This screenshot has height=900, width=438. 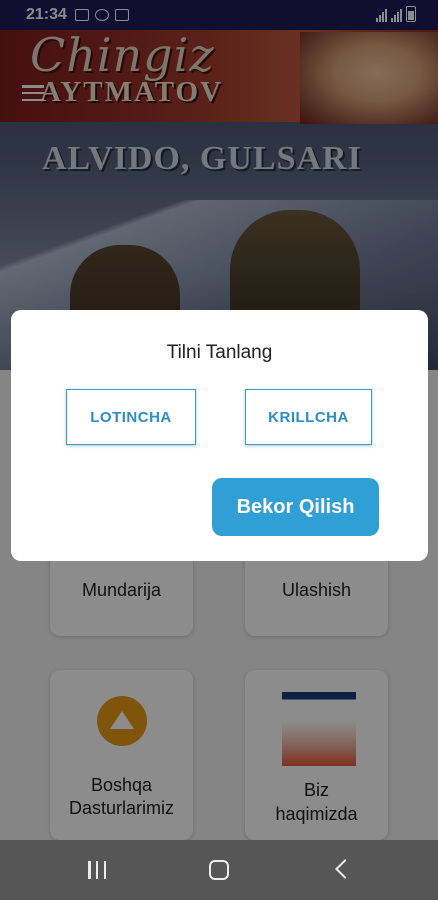 I want to click on cyrillic-button: KRILLCHA, so click(x=308, y=417).